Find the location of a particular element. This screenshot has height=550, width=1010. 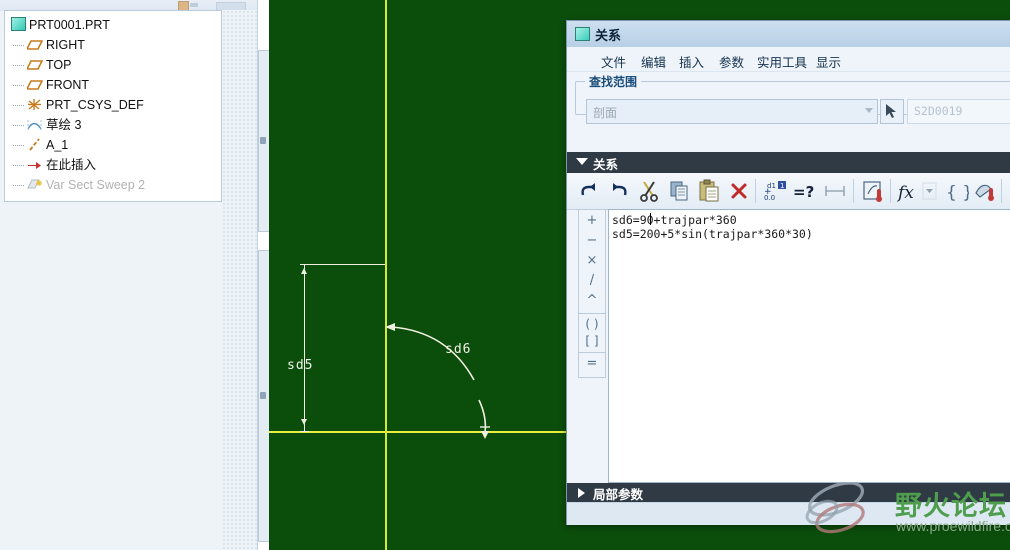

sd5-tick-bottom is located at coordinates (304, 431).